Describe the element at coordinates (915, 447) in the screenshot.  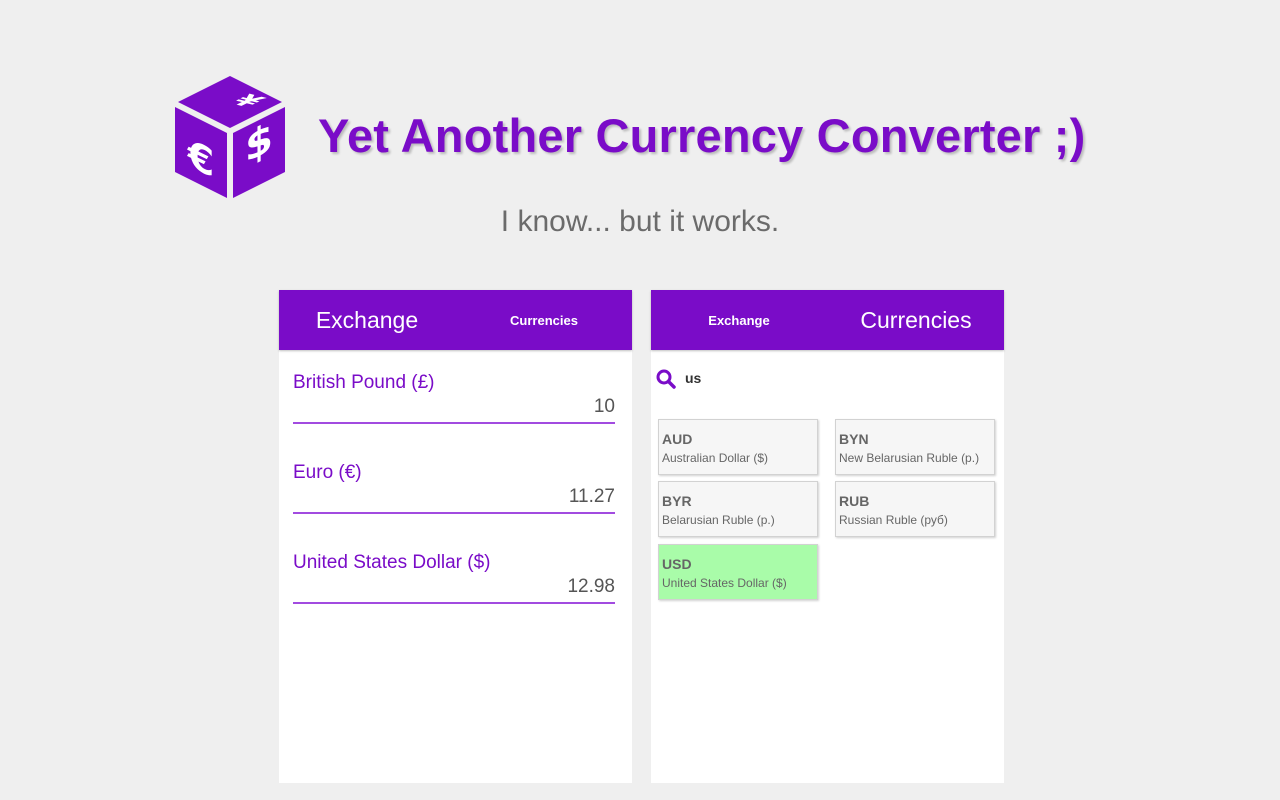
I see `currency-card-byn: BYN New Belarusian Ruble (p.)` at that location.